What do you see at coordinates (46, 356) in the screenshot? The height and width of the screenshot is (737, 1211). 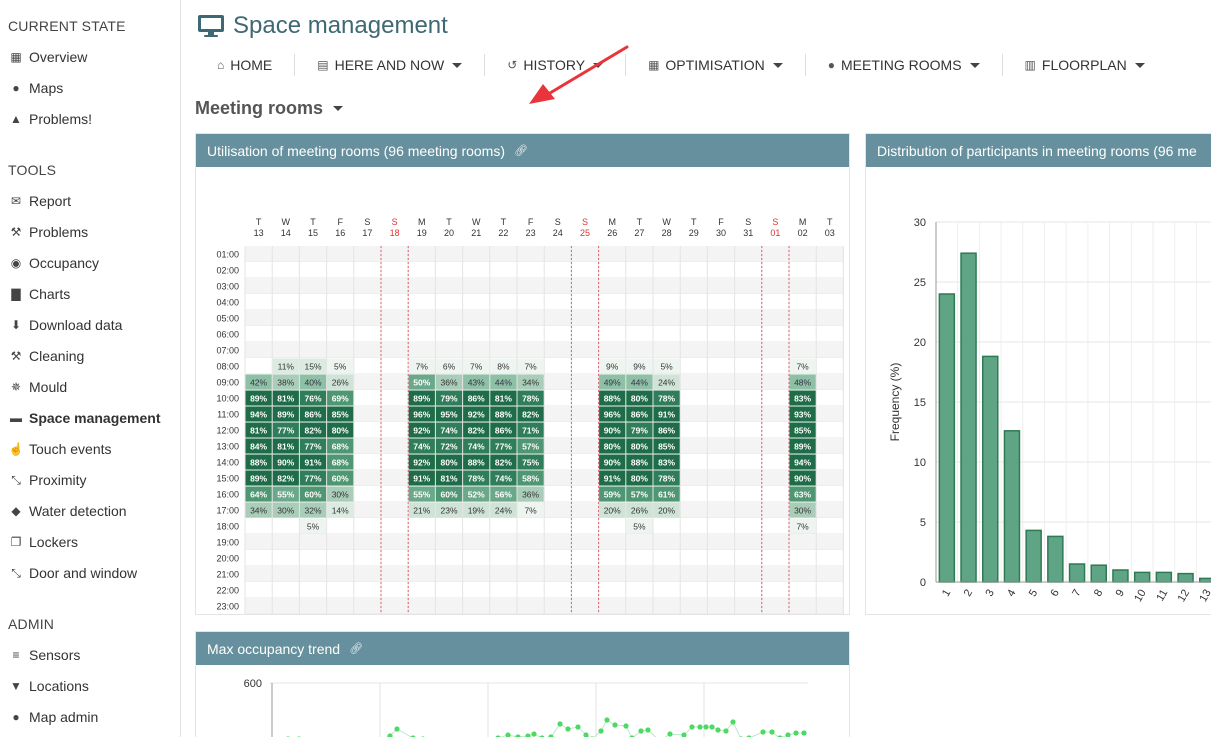 I see `sidebar-item-cleaning: ⚒ Cleaning` at bounding box center [46, 356].